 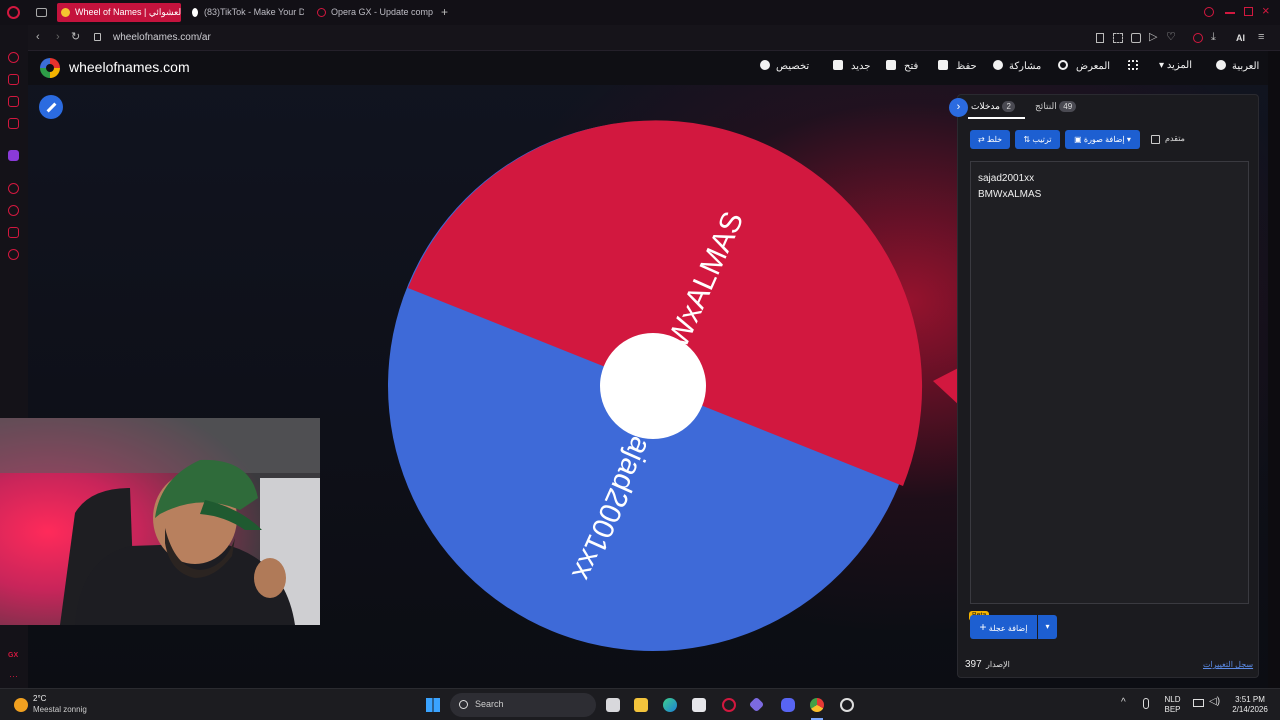 What do you see at coordinates (13, 254) in the screenshot?
I see `settings-icon` at bounding box center [13, 254].